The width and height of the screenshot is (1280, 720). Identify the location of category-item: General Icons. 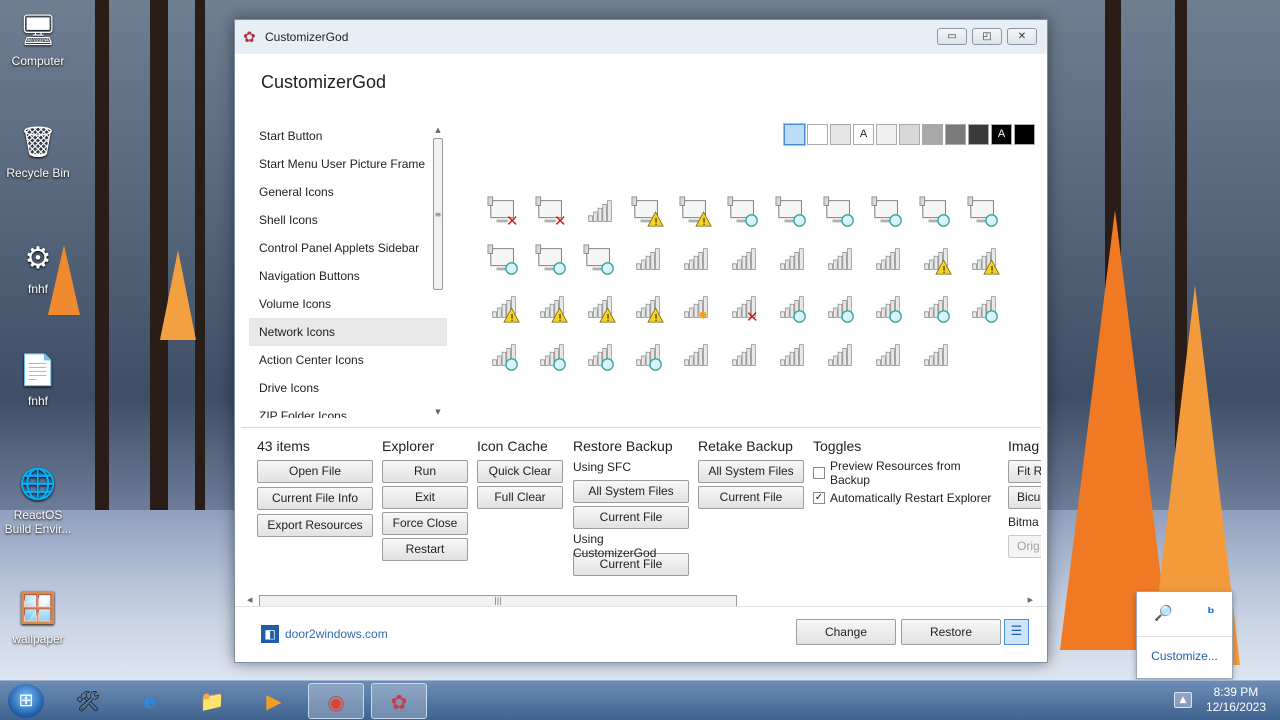
(348, 192).